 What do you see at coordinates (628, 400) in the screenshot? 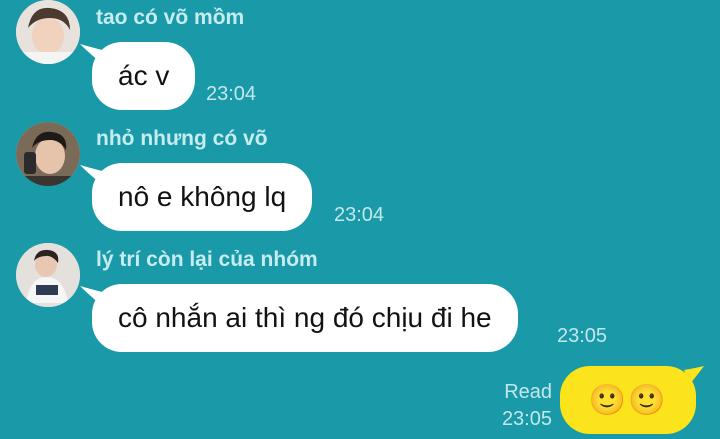
I see `emoji-content: 🙂🙂` at bounding box center [628, 400].